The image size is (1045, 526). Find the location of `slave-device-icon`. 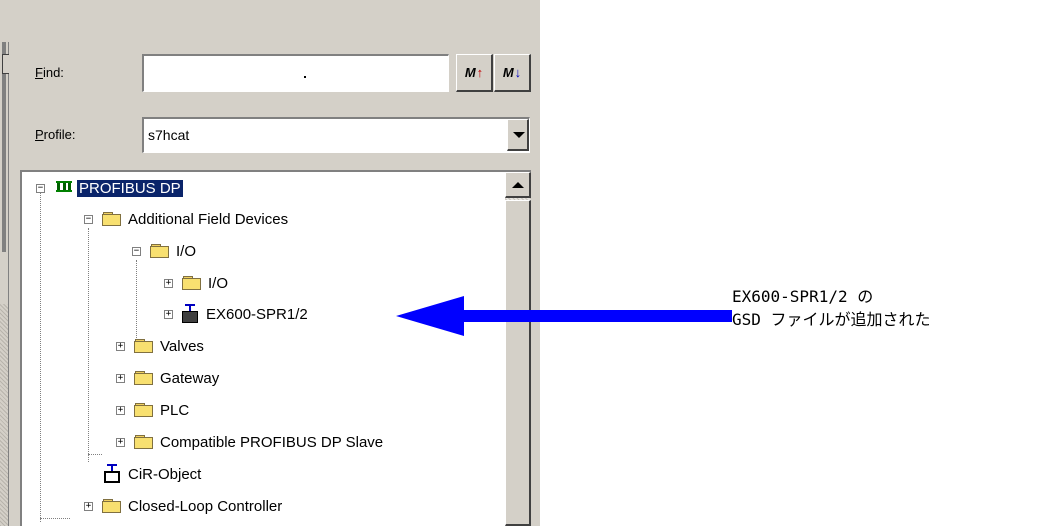

slave-device-icon is located at coordinates (191, 314).